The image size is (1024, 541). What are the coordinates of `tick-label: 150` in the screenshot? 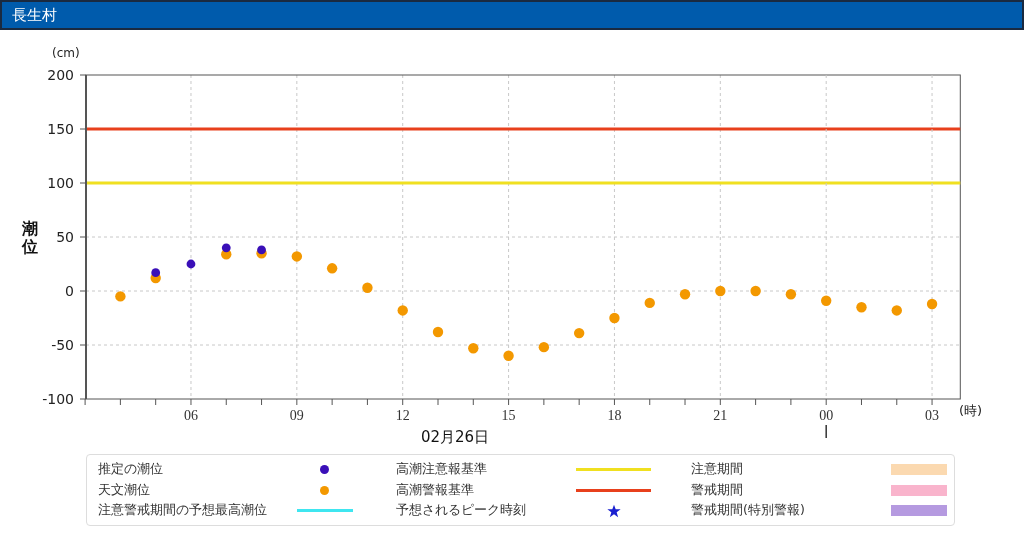 It's located at (60, 129).